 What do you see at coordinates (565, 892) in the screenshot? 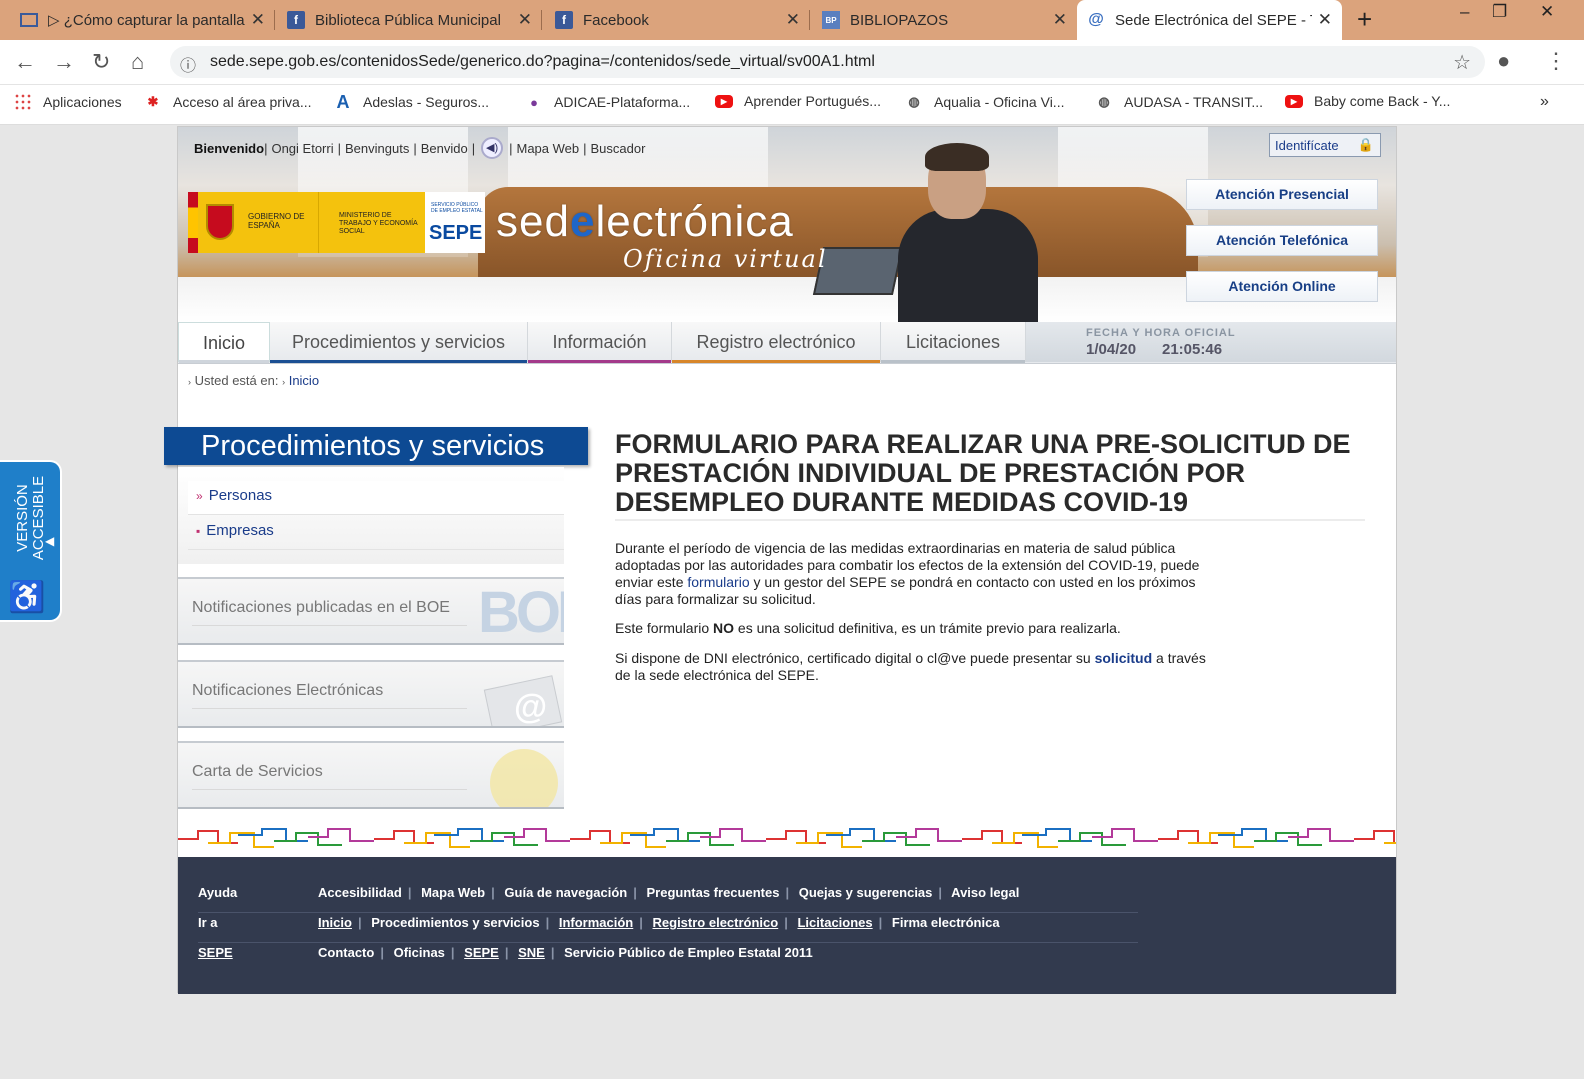
I see `footer-link: Guía de navegación` at bounding box center [565, 892].